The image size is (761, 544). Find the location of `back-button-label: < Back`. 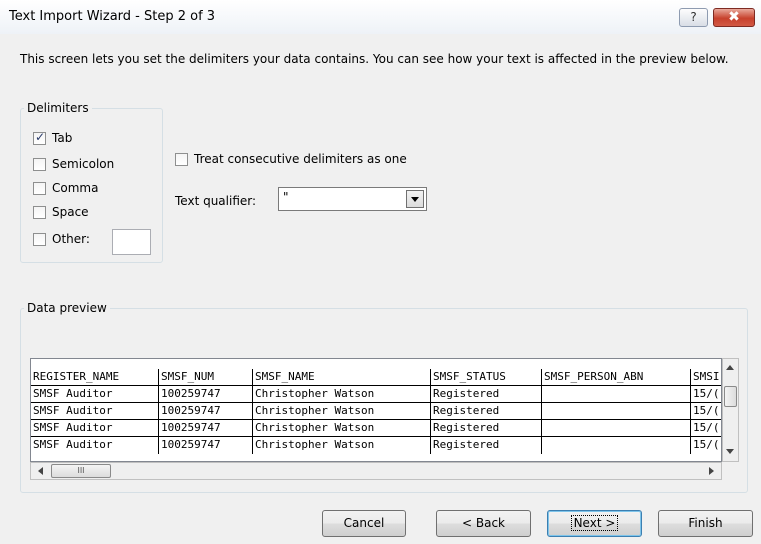

back-button-label: < Back is located at coordinates (483, 523).